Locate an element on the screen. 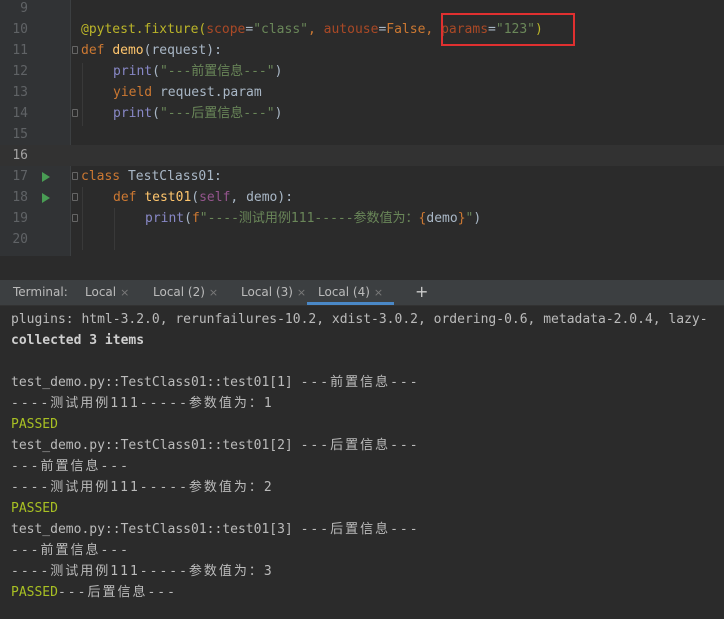 This screenshot has width=724, height=619. tab-title: Local is located at coordinates (101, 292).